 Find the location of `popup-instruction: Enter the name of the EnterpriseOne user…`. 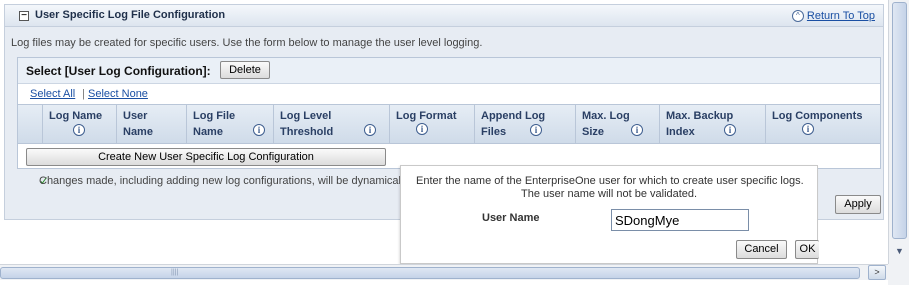

popup-instruction: Enter the name of the EnterpriseOne user… is located at coordinates (610, 181).